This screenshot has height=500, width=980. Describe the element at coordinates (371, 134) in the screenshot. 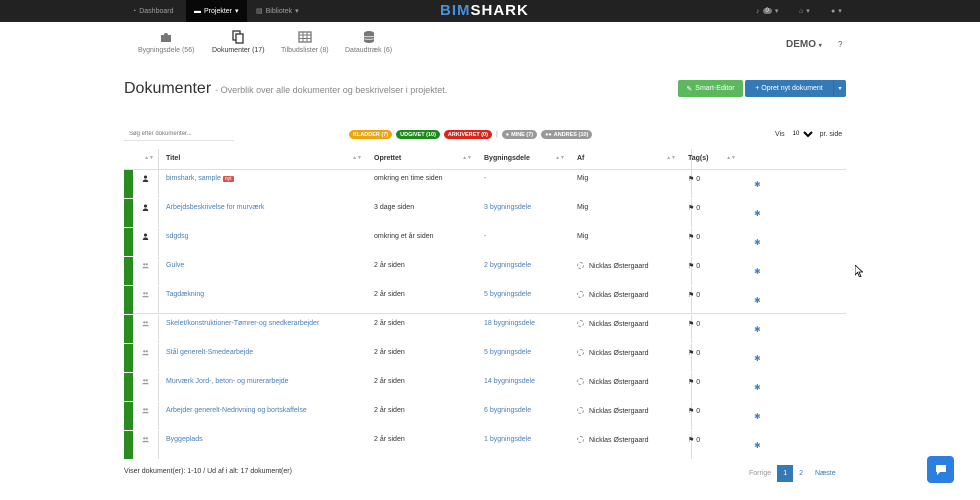

I see `filter-kladder: KLADDER (7)` at that location.